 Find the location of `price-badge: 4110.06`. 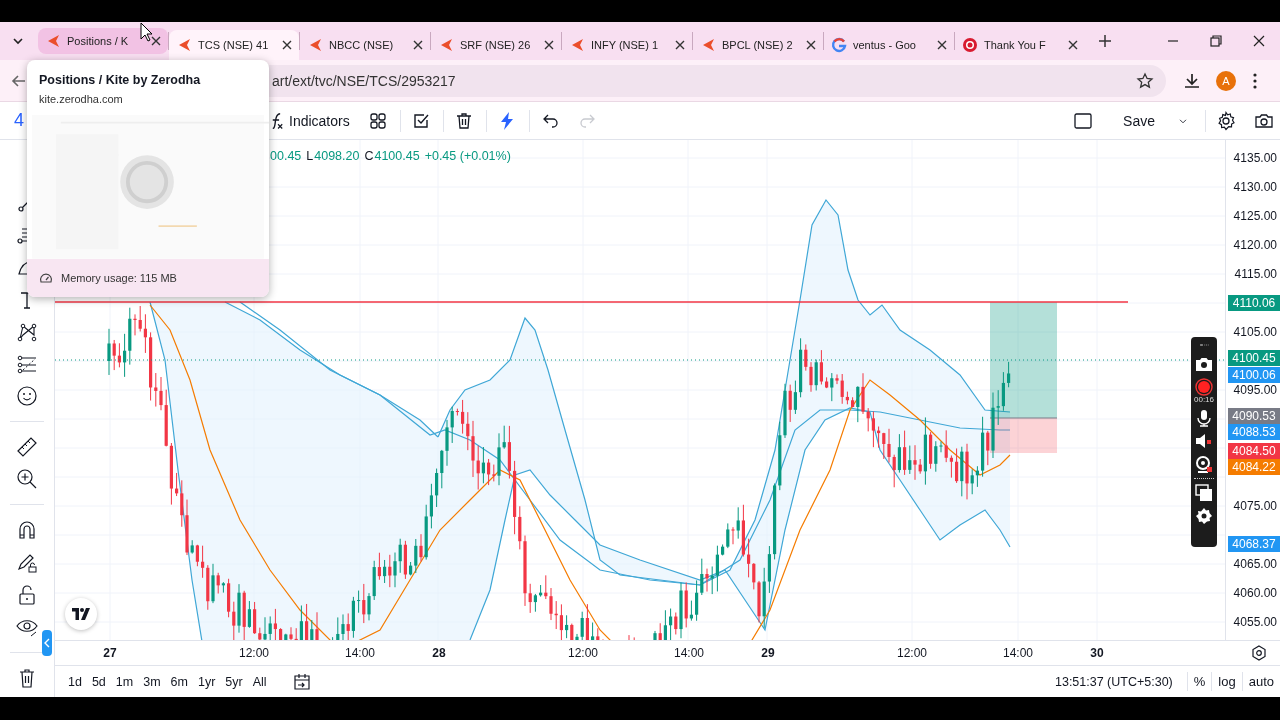

price-badge: 4110.06 is located at coordinates (1254, 302).